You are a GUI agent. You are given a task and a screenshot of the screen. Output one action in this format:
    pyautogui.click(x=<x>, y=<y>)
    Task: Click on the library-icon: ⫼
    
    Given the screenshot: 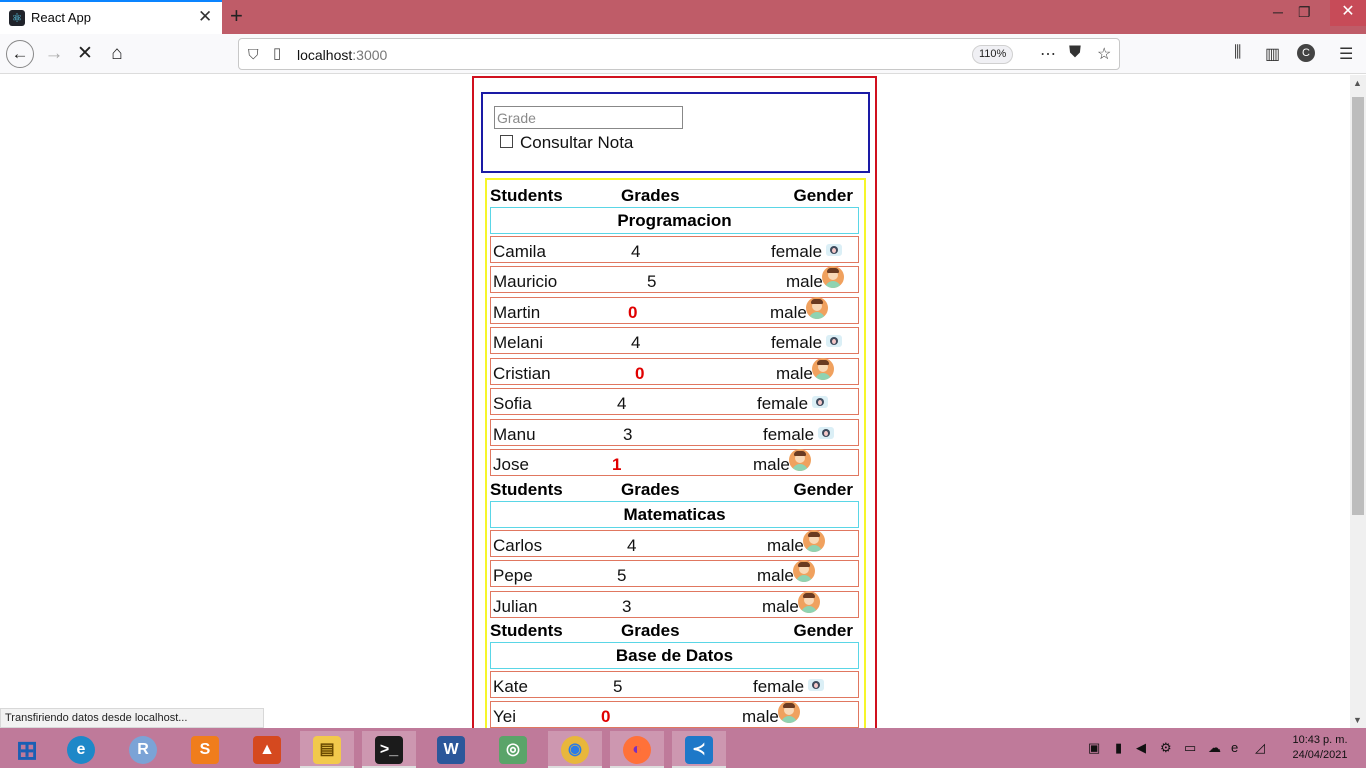 What is the action you would take?
    pyautogui.click(x=1237, y=53)
    